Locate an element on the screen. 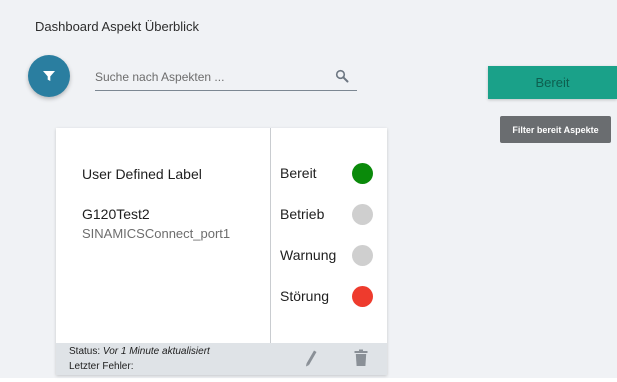  device-port: SINAMICSConnect_port1 is located at coordinates (156, 233).